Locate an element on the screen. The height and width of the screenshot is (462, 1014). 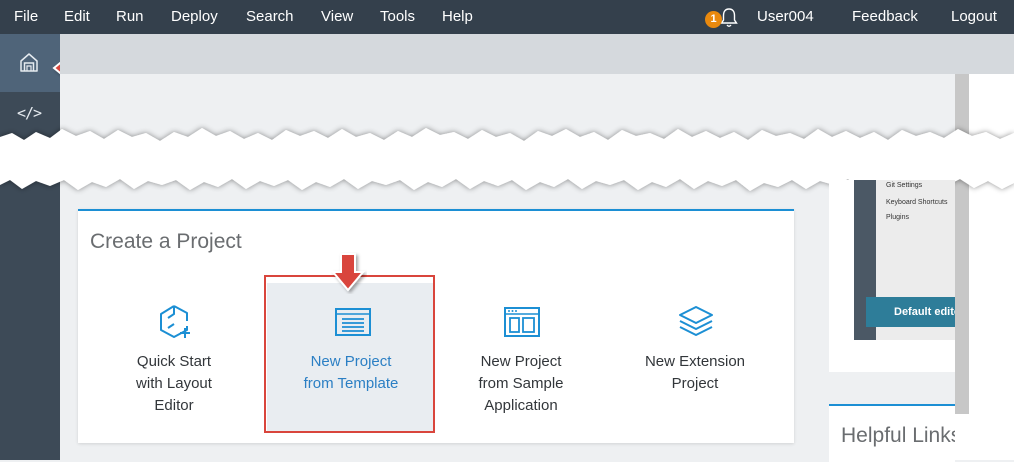
extension-label-2: Project is located at coordinates (695, 383).